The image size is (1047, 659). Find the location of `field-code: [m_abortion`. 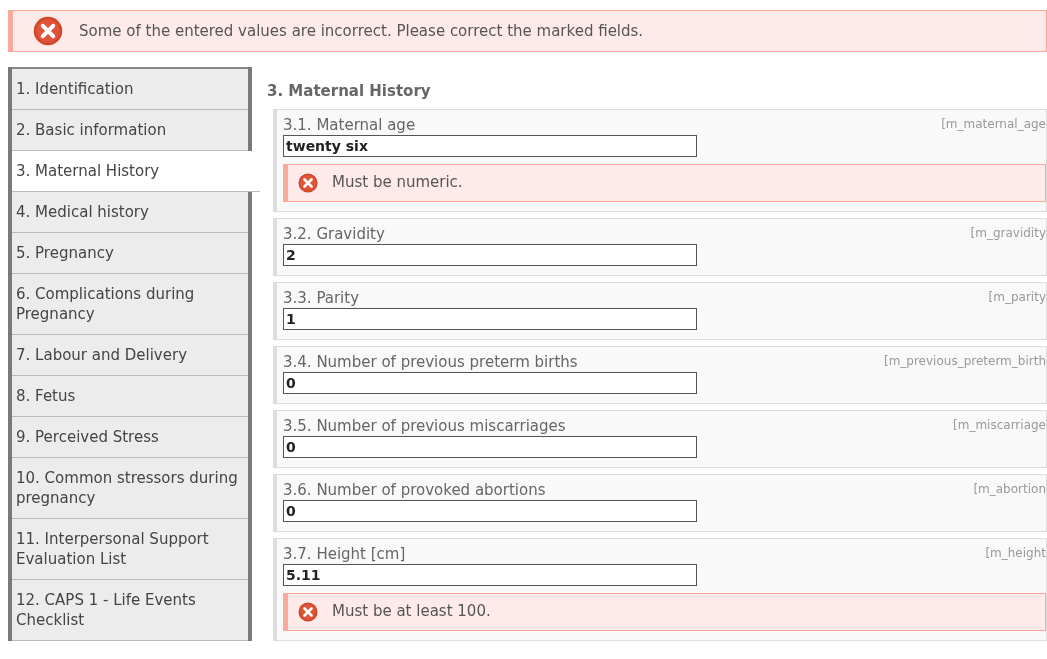

field-code: [m_abortion is located at coordinates (1009, 489).